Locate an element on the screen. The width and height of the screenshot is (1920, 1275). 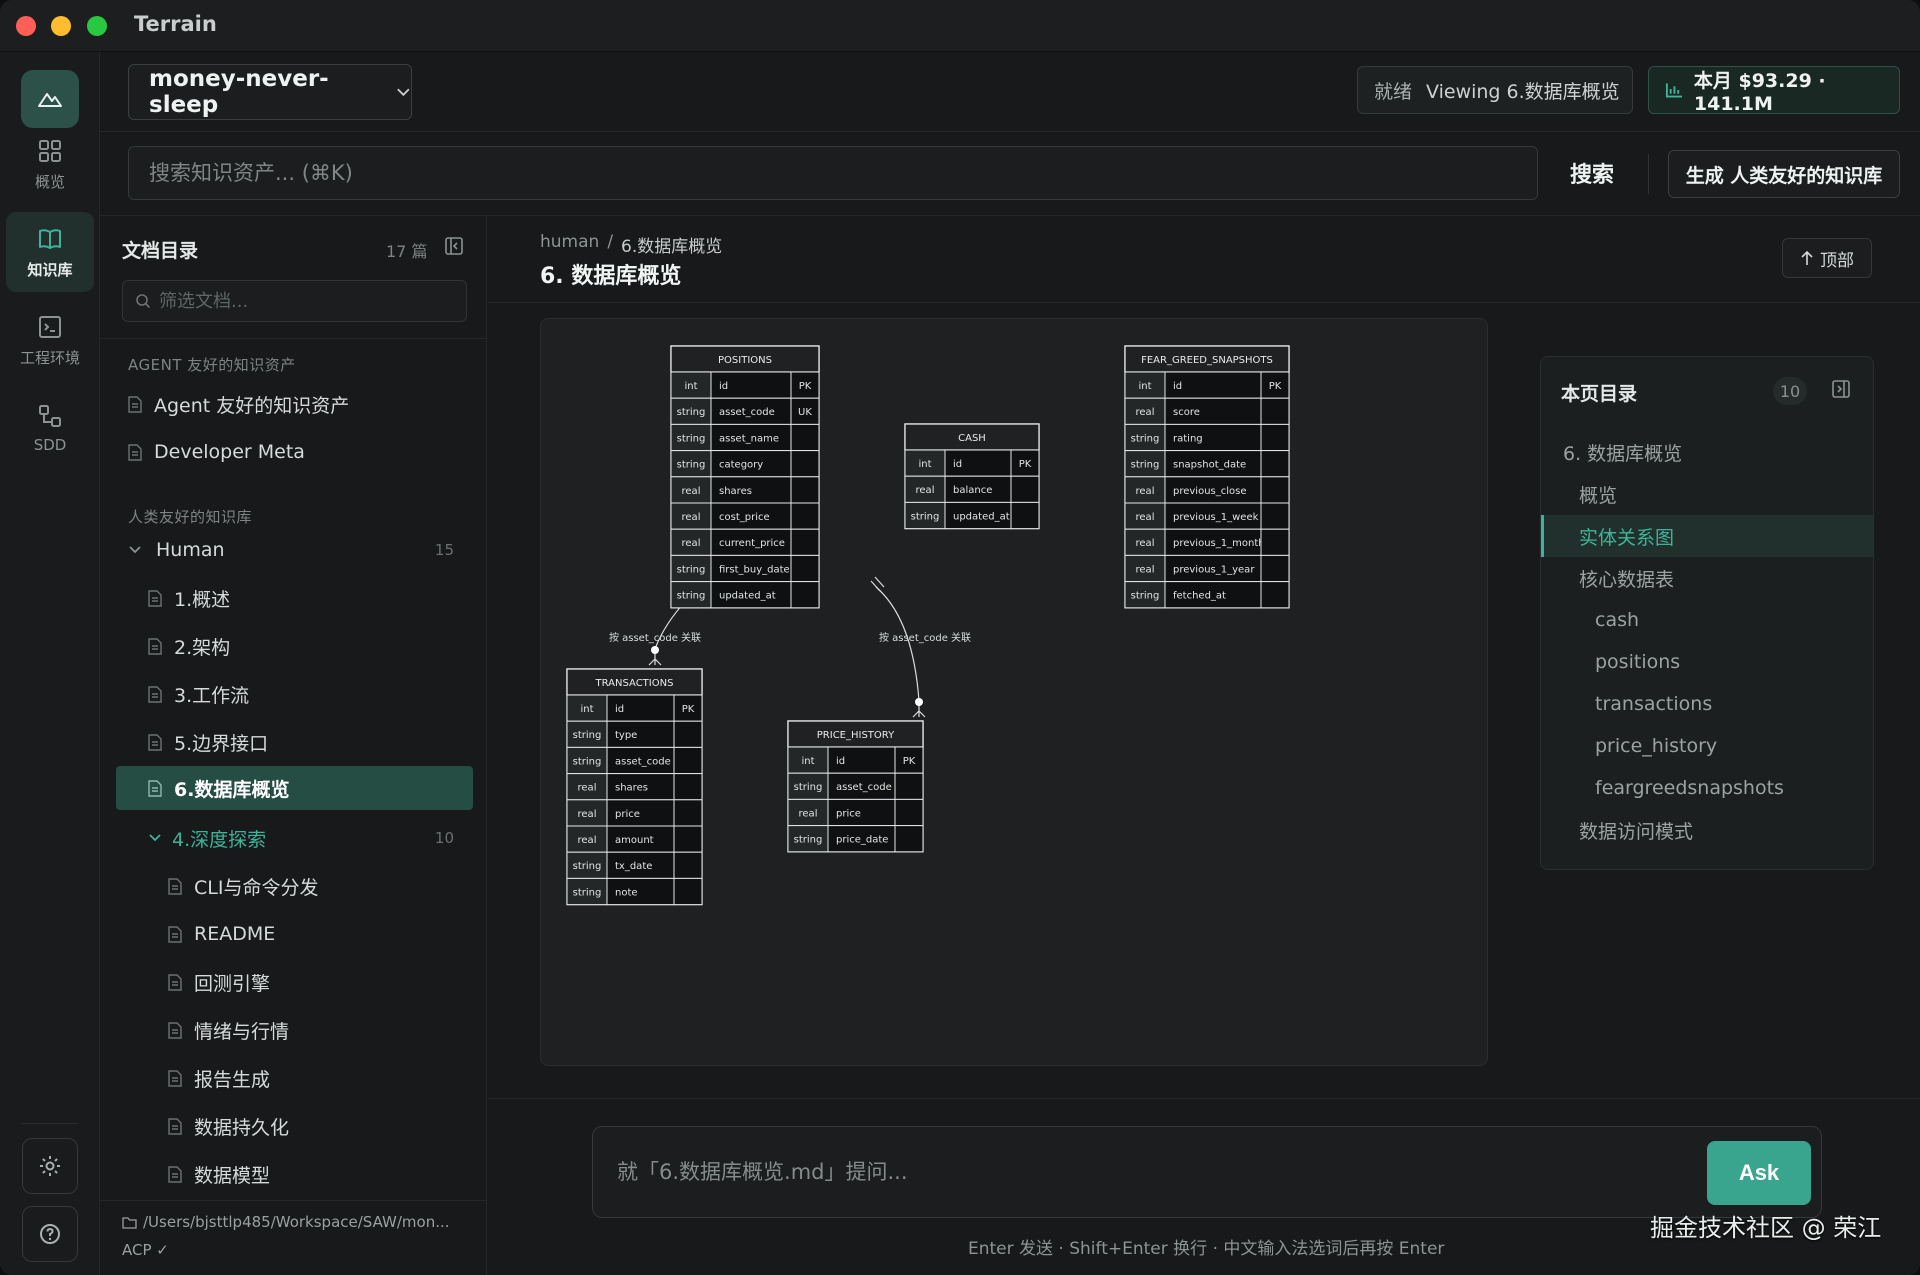
usage-badge: 本月 $93.29 · 141.1M is located at coordinates (1774, 90).